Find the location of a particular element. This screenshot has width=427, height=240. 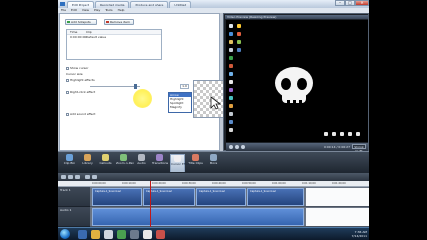

task-label: Callouts is located at coordinates (105, 163).